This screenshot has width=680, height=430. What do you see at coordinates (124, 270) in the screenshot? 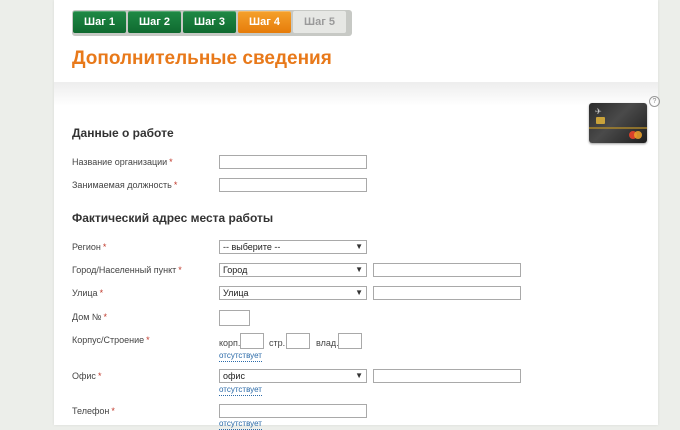
I see `city-label-text: Город/Населенный пункт` at bounding box center [124, 270].